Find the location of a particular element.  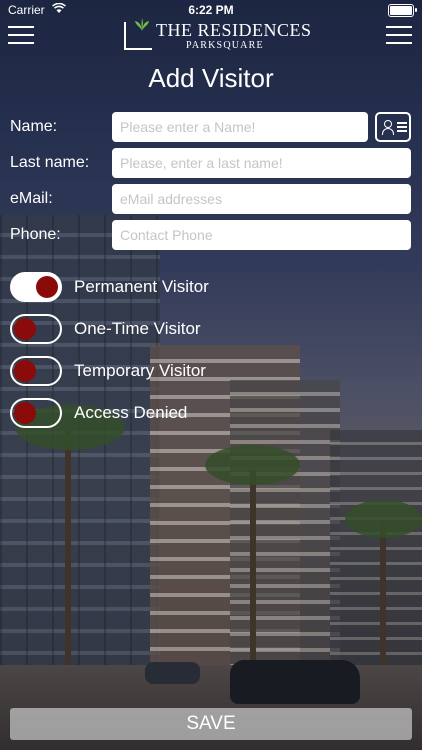

permanent-visitor-toggle is located at coordinates (36, 287).